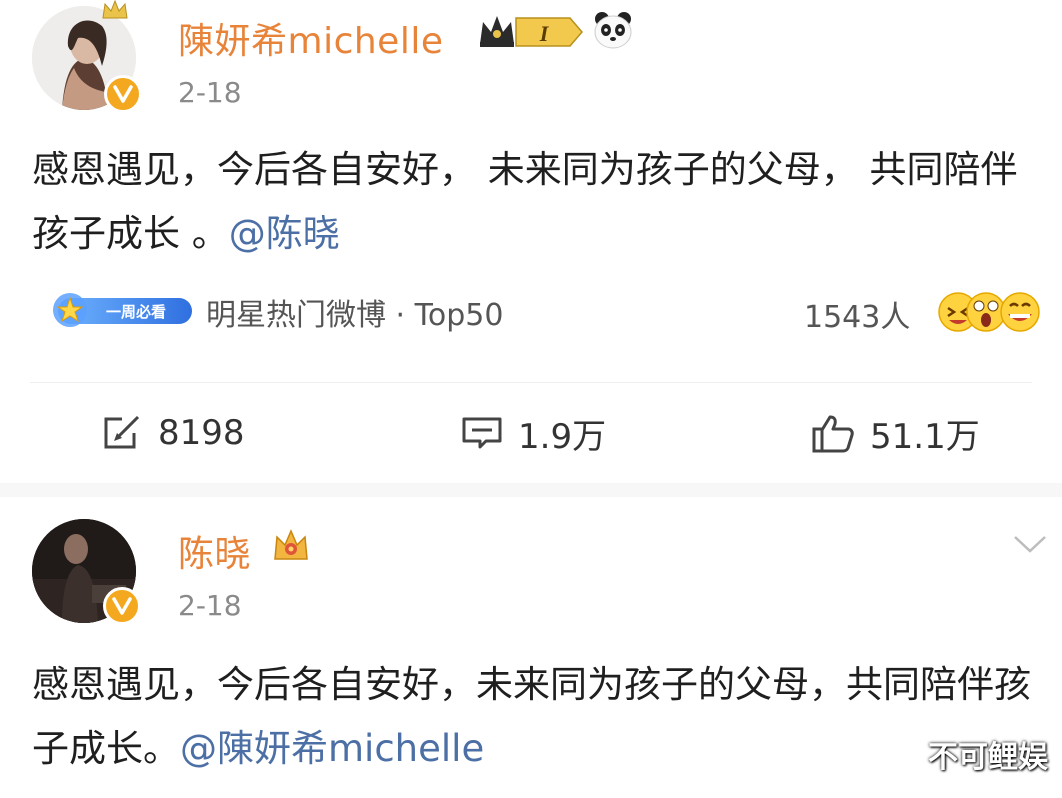  What do you see at coordinates (857, 317) in the screenshot?
I see `participant-count: 1543人` at bounding box center [857, 317].